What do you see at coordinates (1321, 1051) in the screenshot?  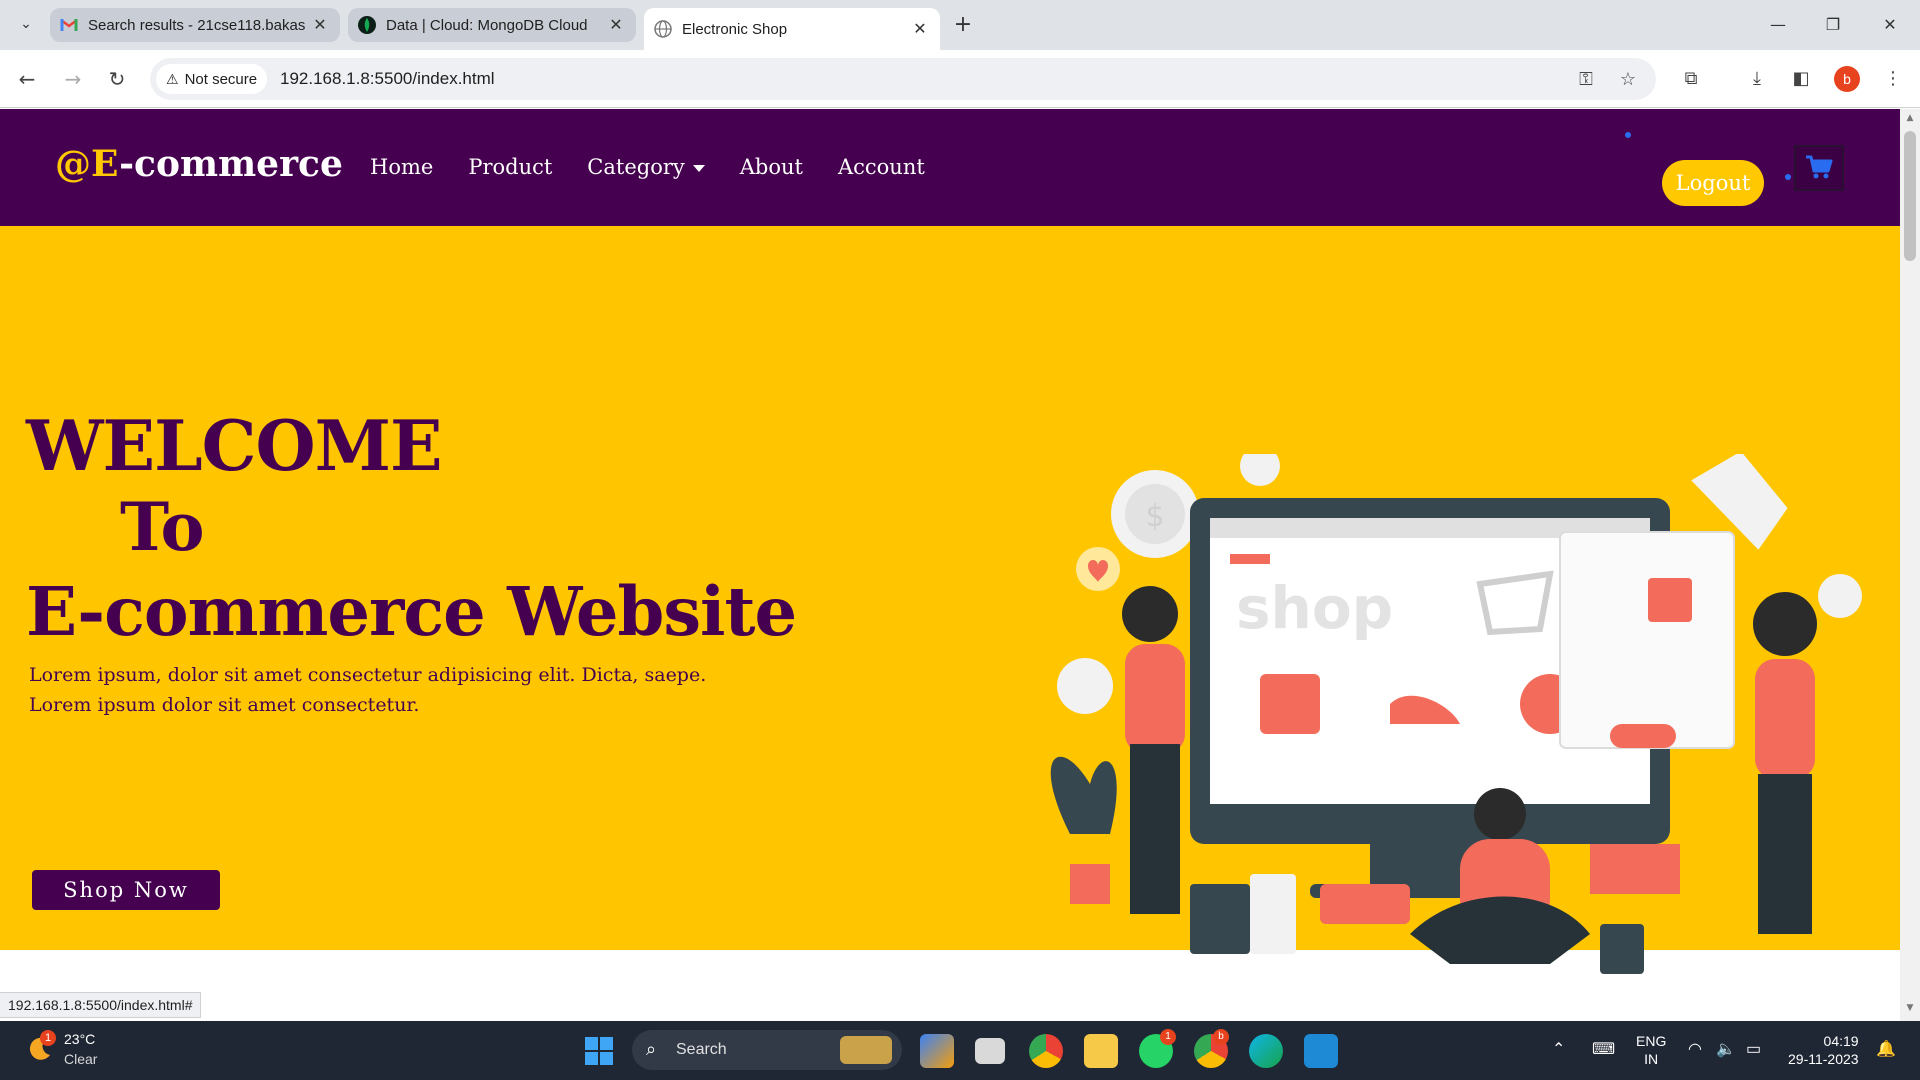 I see `vscode-icon` at bounding box center [1321, 1051].